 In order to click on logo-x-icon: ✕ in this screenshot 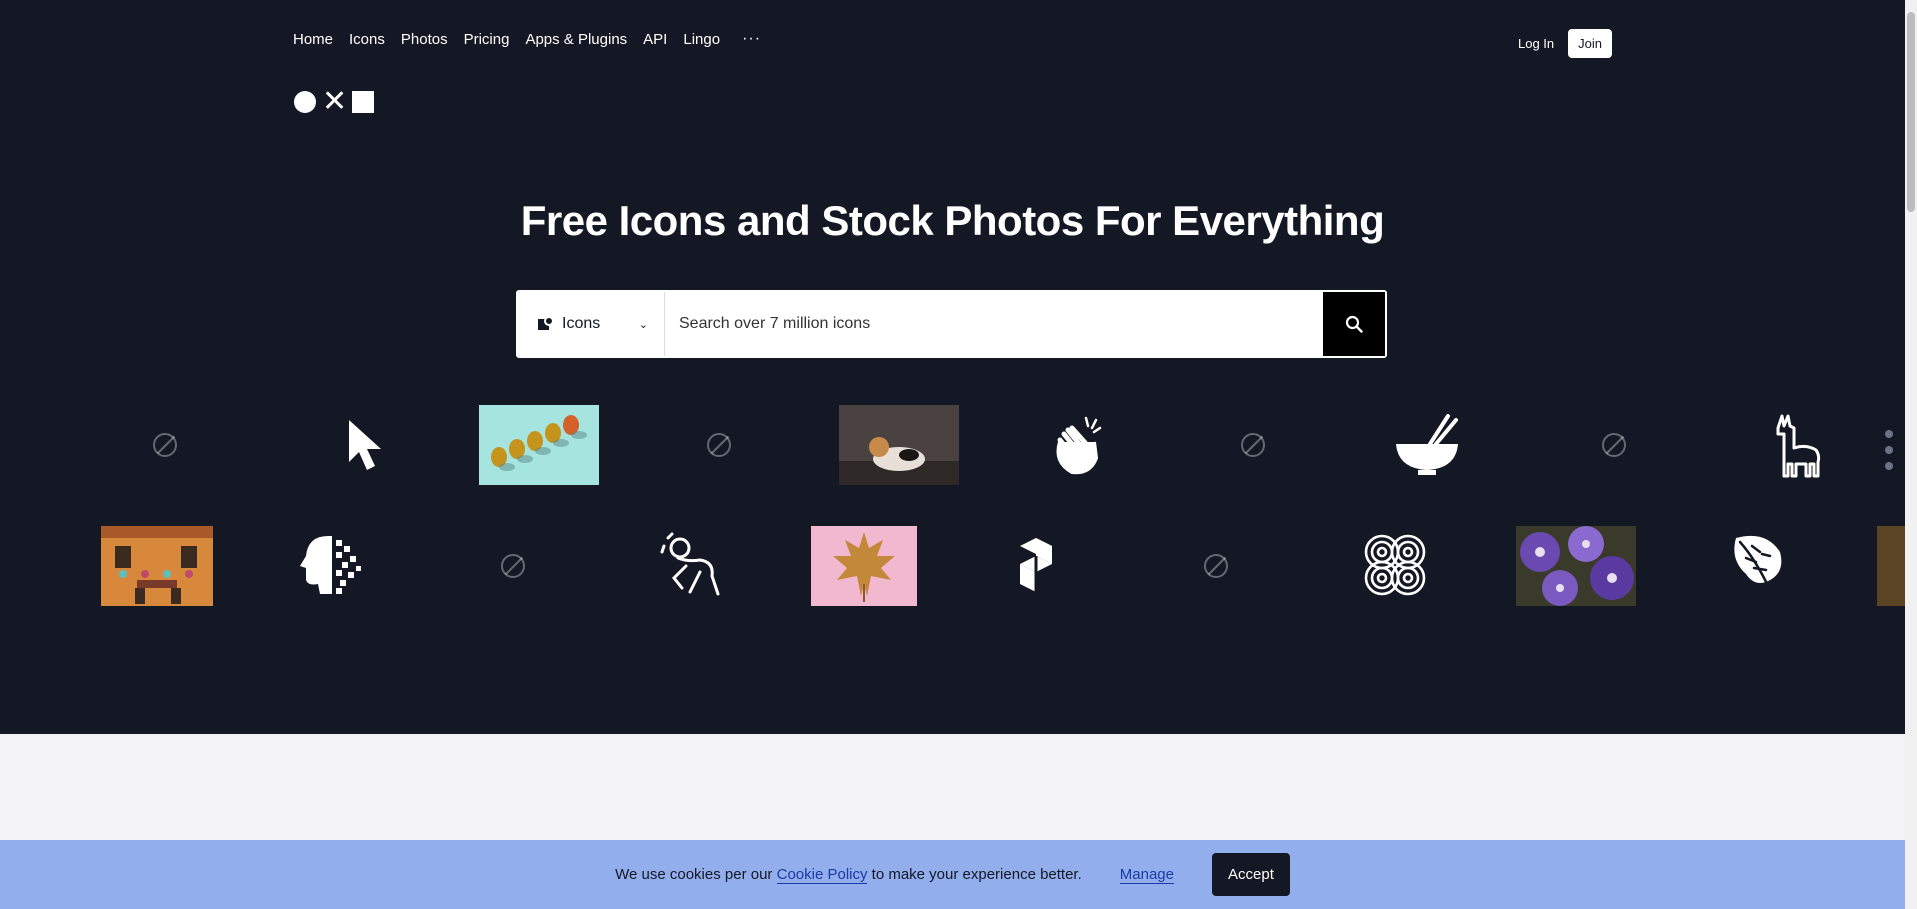, I will do `click(335, 101)`.